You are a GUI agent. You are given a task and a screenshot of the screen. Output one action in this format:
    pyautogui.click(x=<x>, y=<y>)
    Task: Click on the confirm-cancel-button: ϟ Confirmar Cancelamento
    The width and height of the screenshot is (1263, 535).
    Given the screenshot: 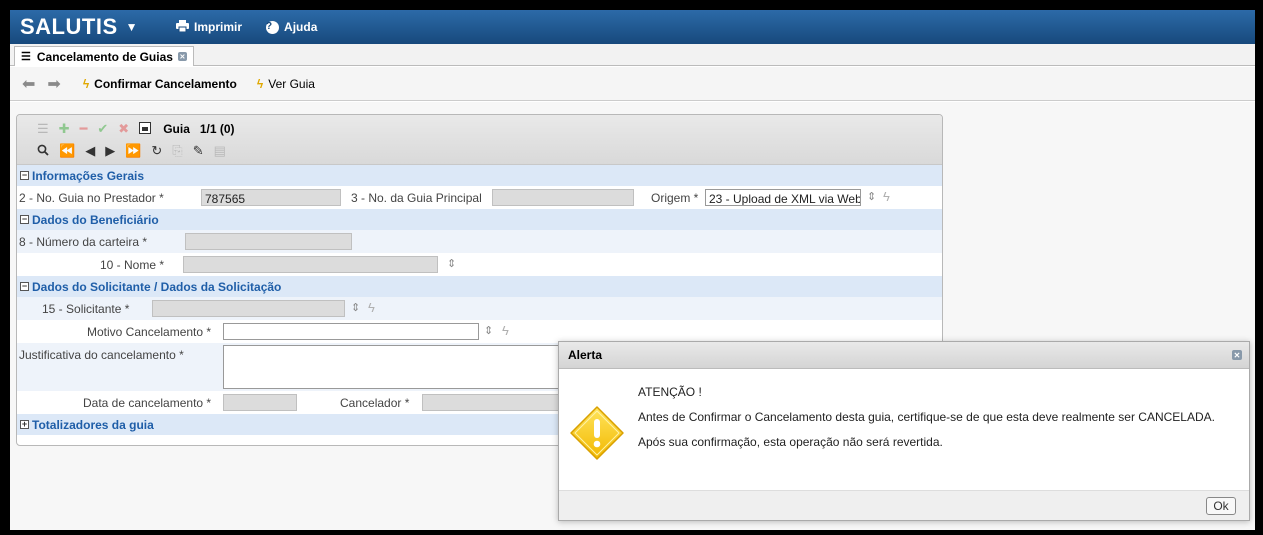 What is the action you would take?
    pyautogui.click(x=160, y=84)
    